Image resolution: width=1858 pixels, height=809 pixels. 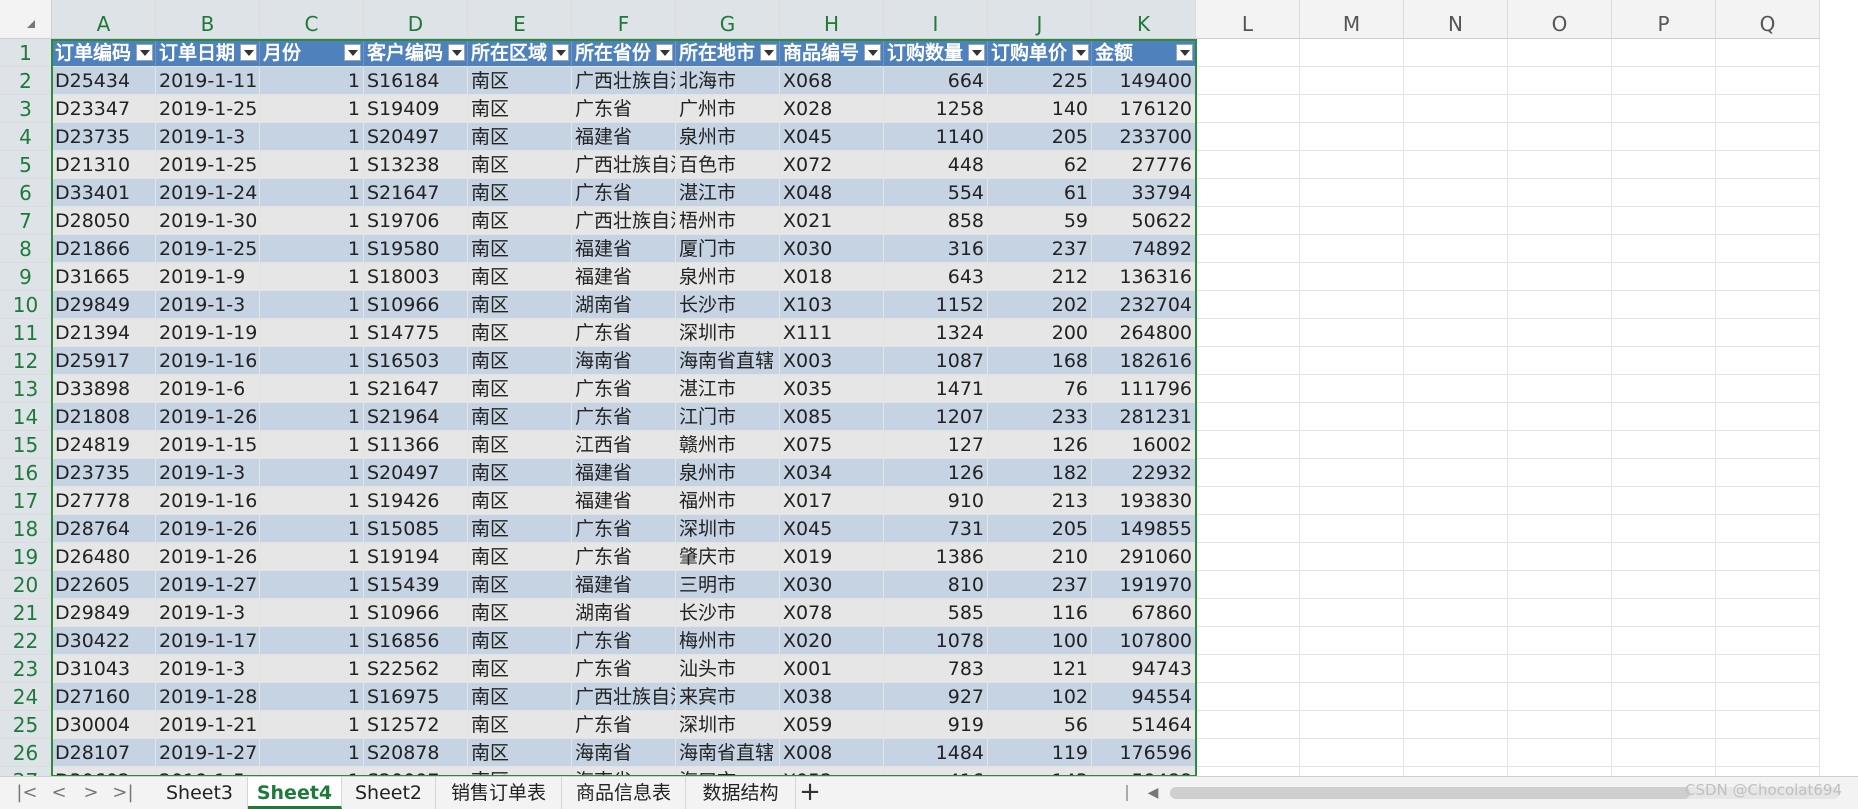 I want to click on prev-sheet-nav-icon: <, so click(x=59, y=793).